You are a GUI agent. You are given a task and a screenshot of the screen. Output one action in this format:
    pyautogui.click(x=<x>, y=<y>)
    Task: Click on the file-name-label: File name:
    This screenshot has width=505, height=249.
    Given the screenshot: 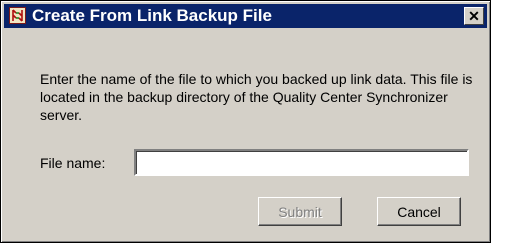 What is the action you would take?
    pyautogui.click(x=73, y=163)
    